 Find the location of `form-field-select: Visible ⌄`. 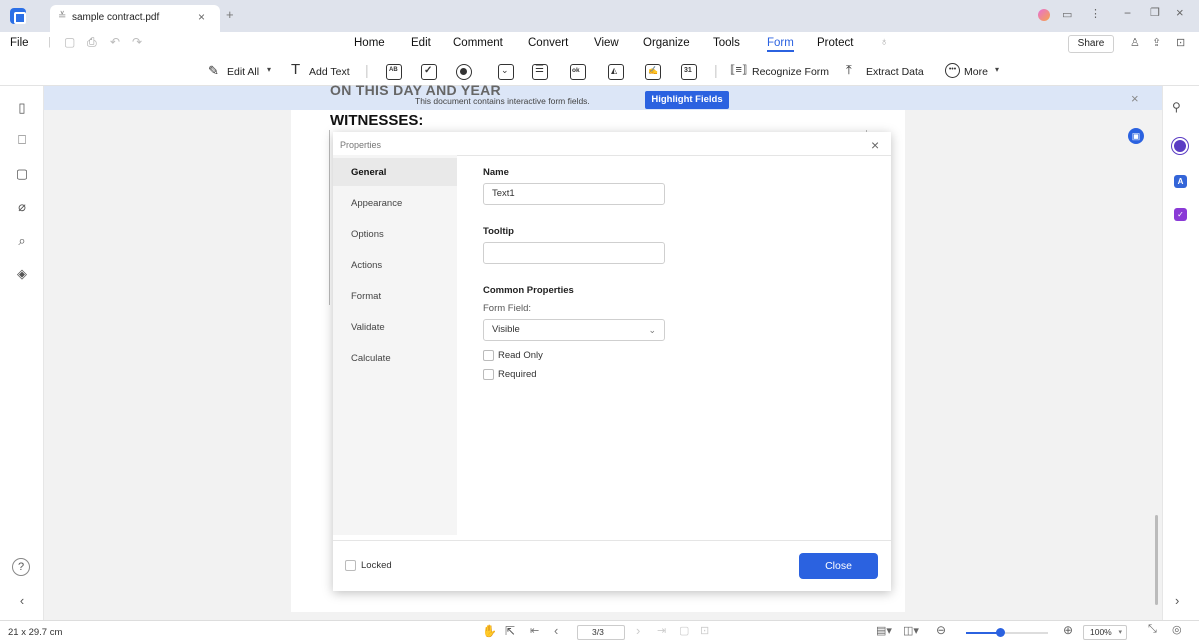

form-field-select: Visible ⌄ is located at coordinates (574, 330).